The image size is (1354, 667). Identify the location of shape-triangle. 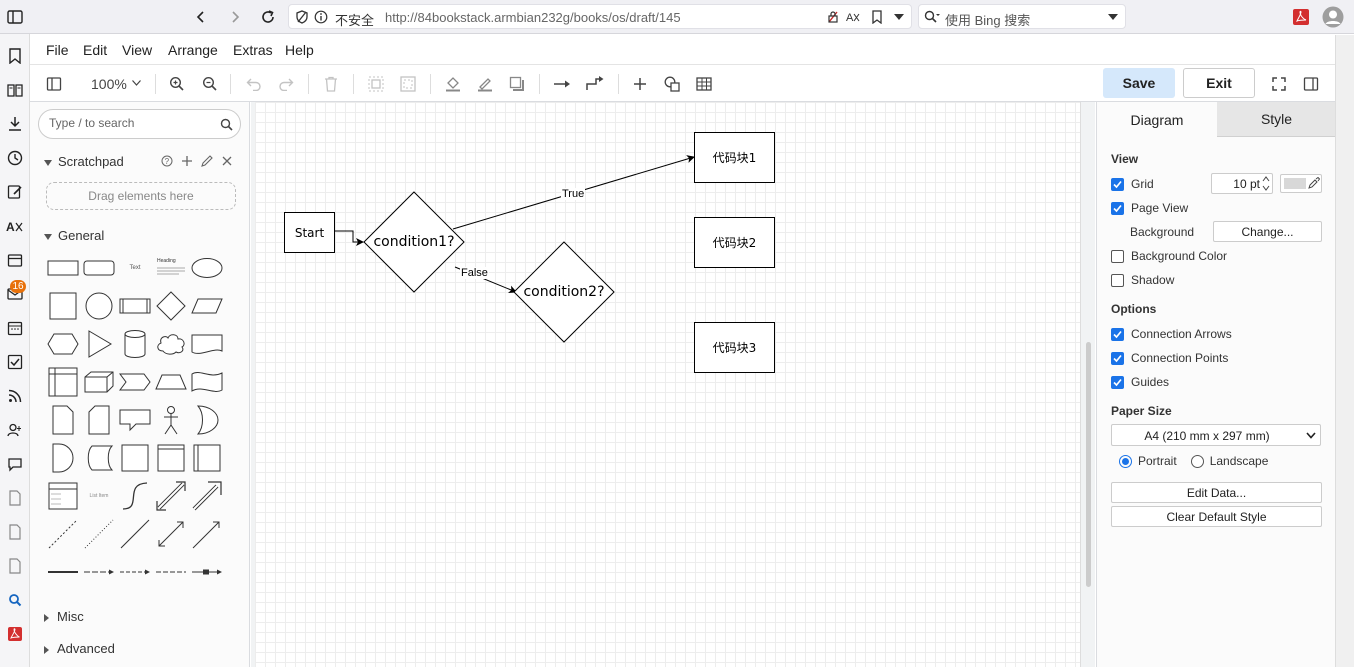
(99, 344).